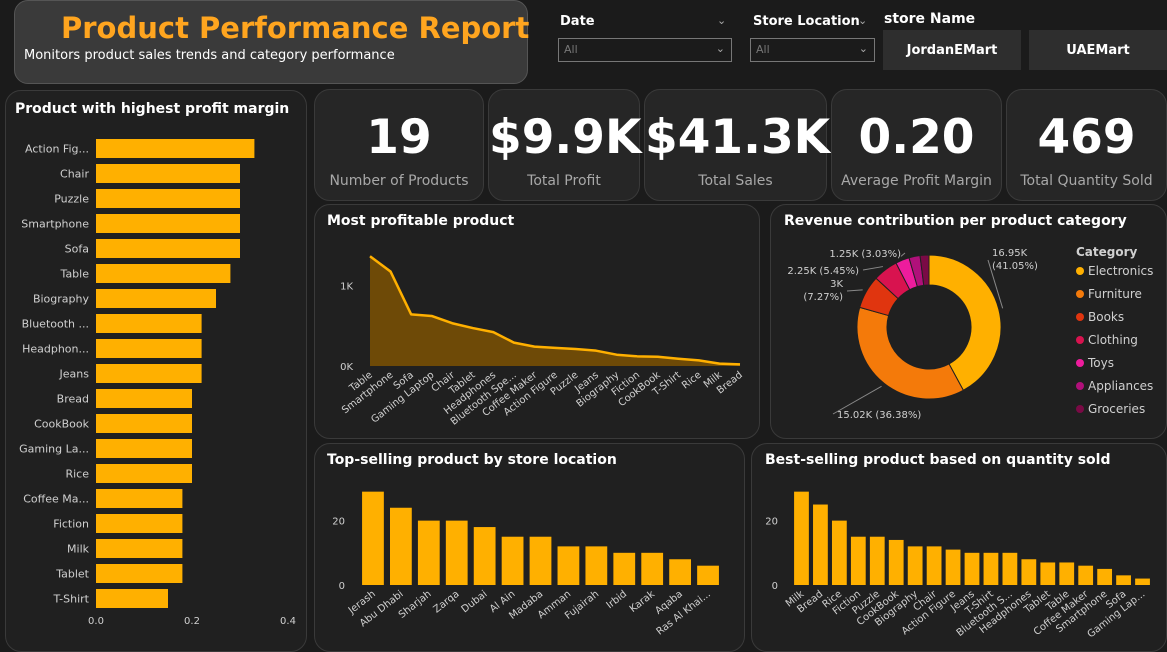 This screenshot has width=1167, height=652. Describe the element at coordinates (61, 299) in the screenshot. I see `axis-tick-label: Biography` at that location.